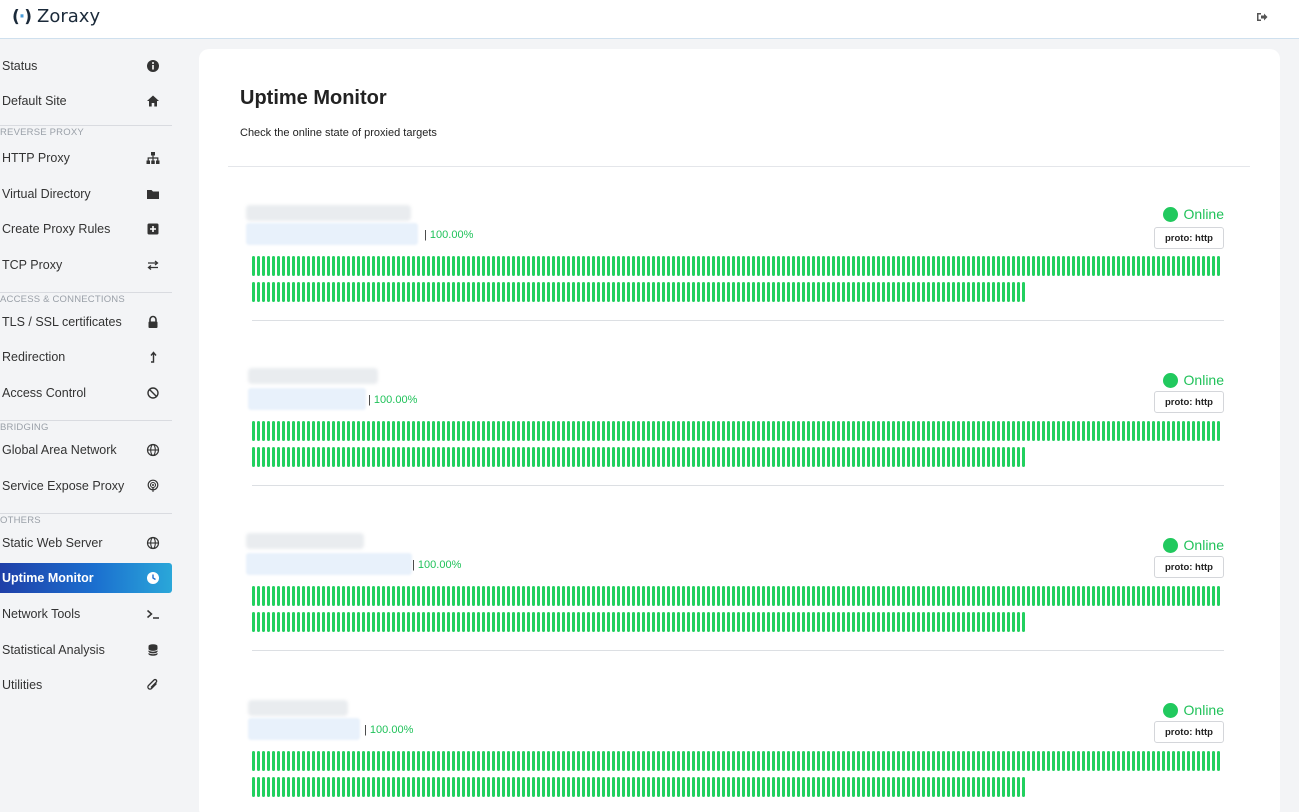 Image resolution: width=1299 pixels, height=812 pixels. I want to click on sidebar-item-redirection: Redirection, so click(86, 357).